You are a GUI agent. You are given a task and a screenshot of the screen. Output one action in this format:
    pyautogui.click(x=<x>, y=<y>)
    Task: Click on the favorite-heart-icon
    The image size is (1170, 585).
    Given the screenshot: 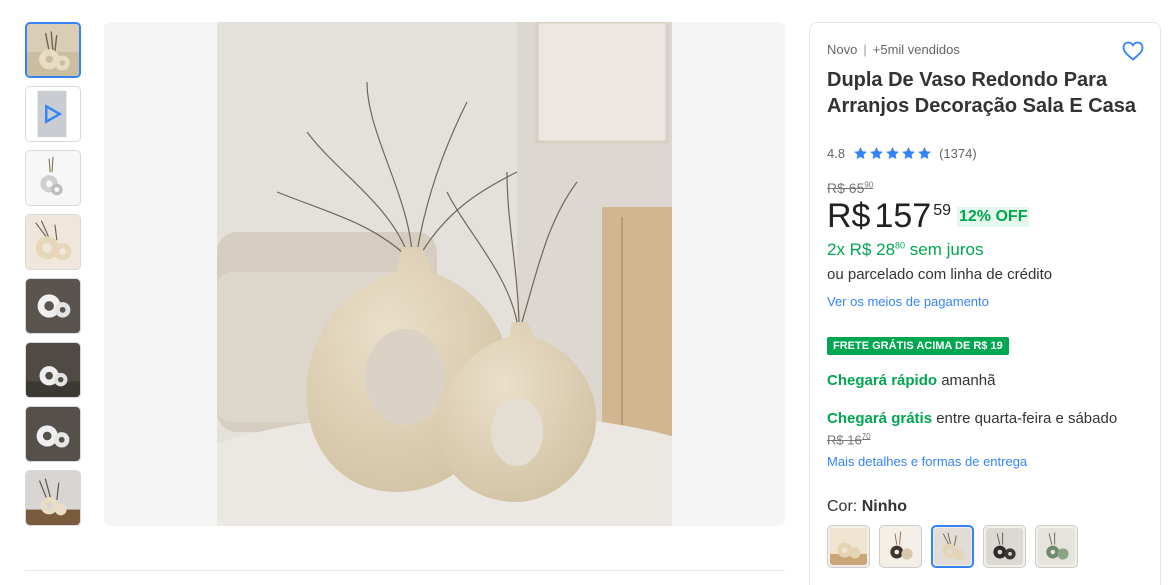 What is the action you would take?
    pyautogui.click(x=1133, y=51)
    